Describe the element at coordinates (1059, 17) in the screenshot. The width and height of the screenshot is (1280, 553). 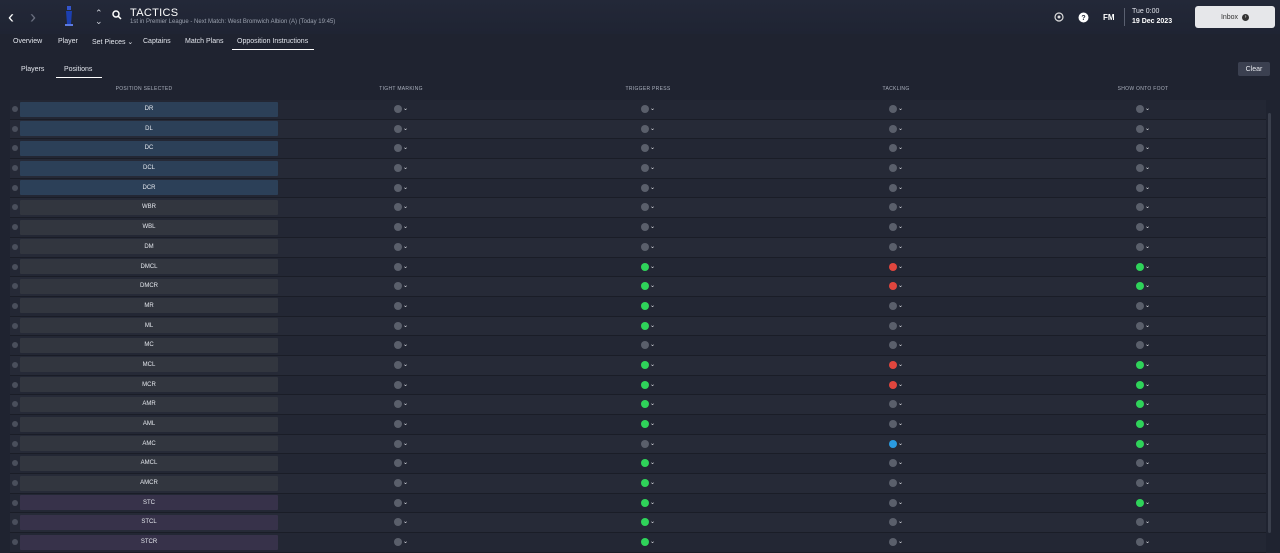
I see `people-icon` at that location.